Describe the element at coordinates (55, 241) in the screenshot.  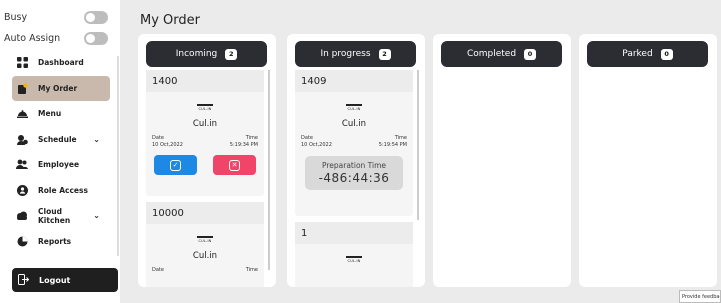
I see `sidebar-item-label: Reports` at that location.